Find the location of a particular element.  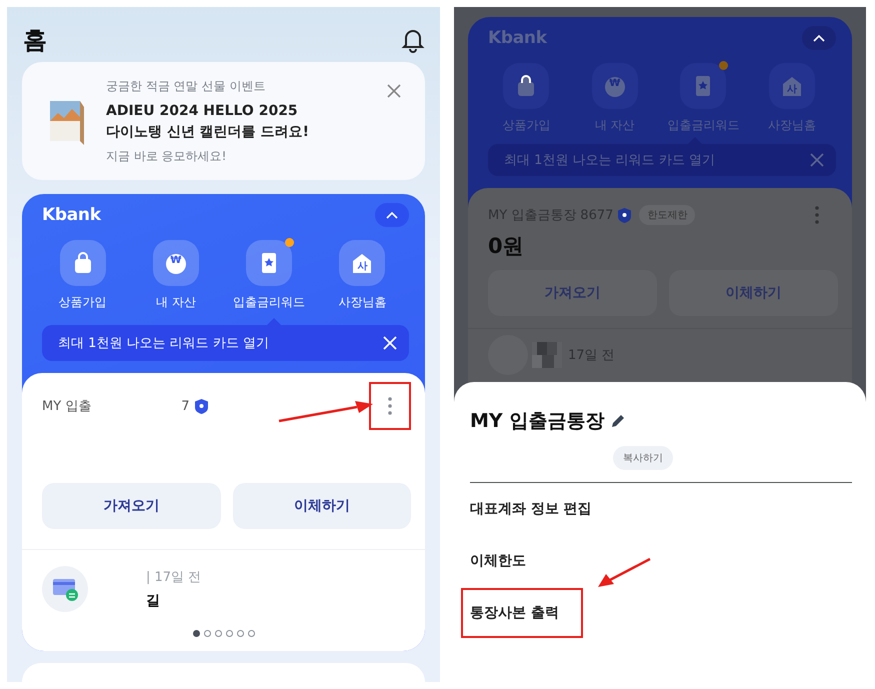

transaction-title: 길 is located at coordinates (153, 601).